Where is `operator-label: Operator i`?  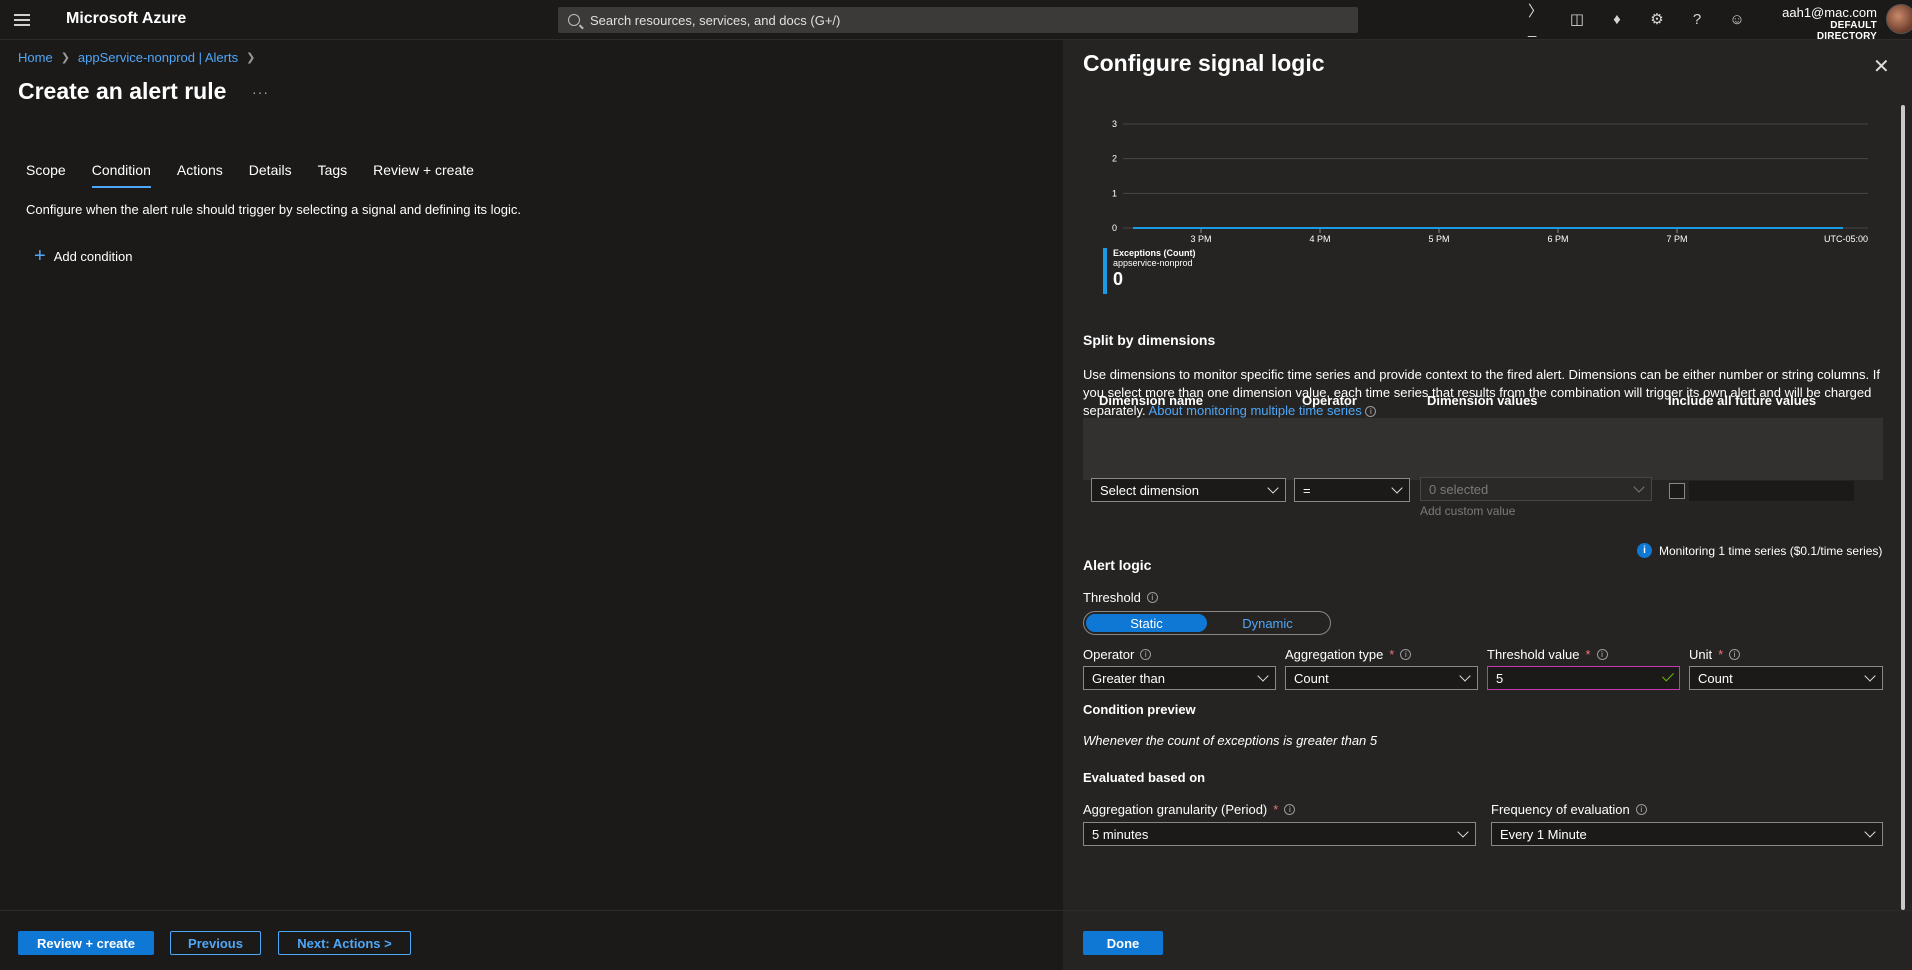 operator-label: Operator i is located at coordinates (1117, 654).